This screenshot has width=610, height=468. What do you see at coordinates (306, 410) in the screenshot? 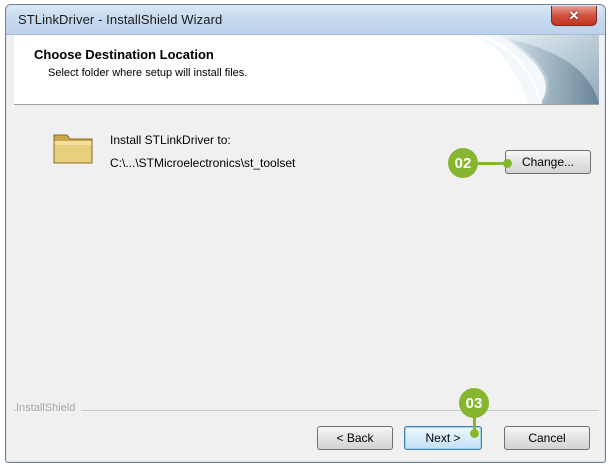
I see `footer-divider` at bounding box center [306, 410].